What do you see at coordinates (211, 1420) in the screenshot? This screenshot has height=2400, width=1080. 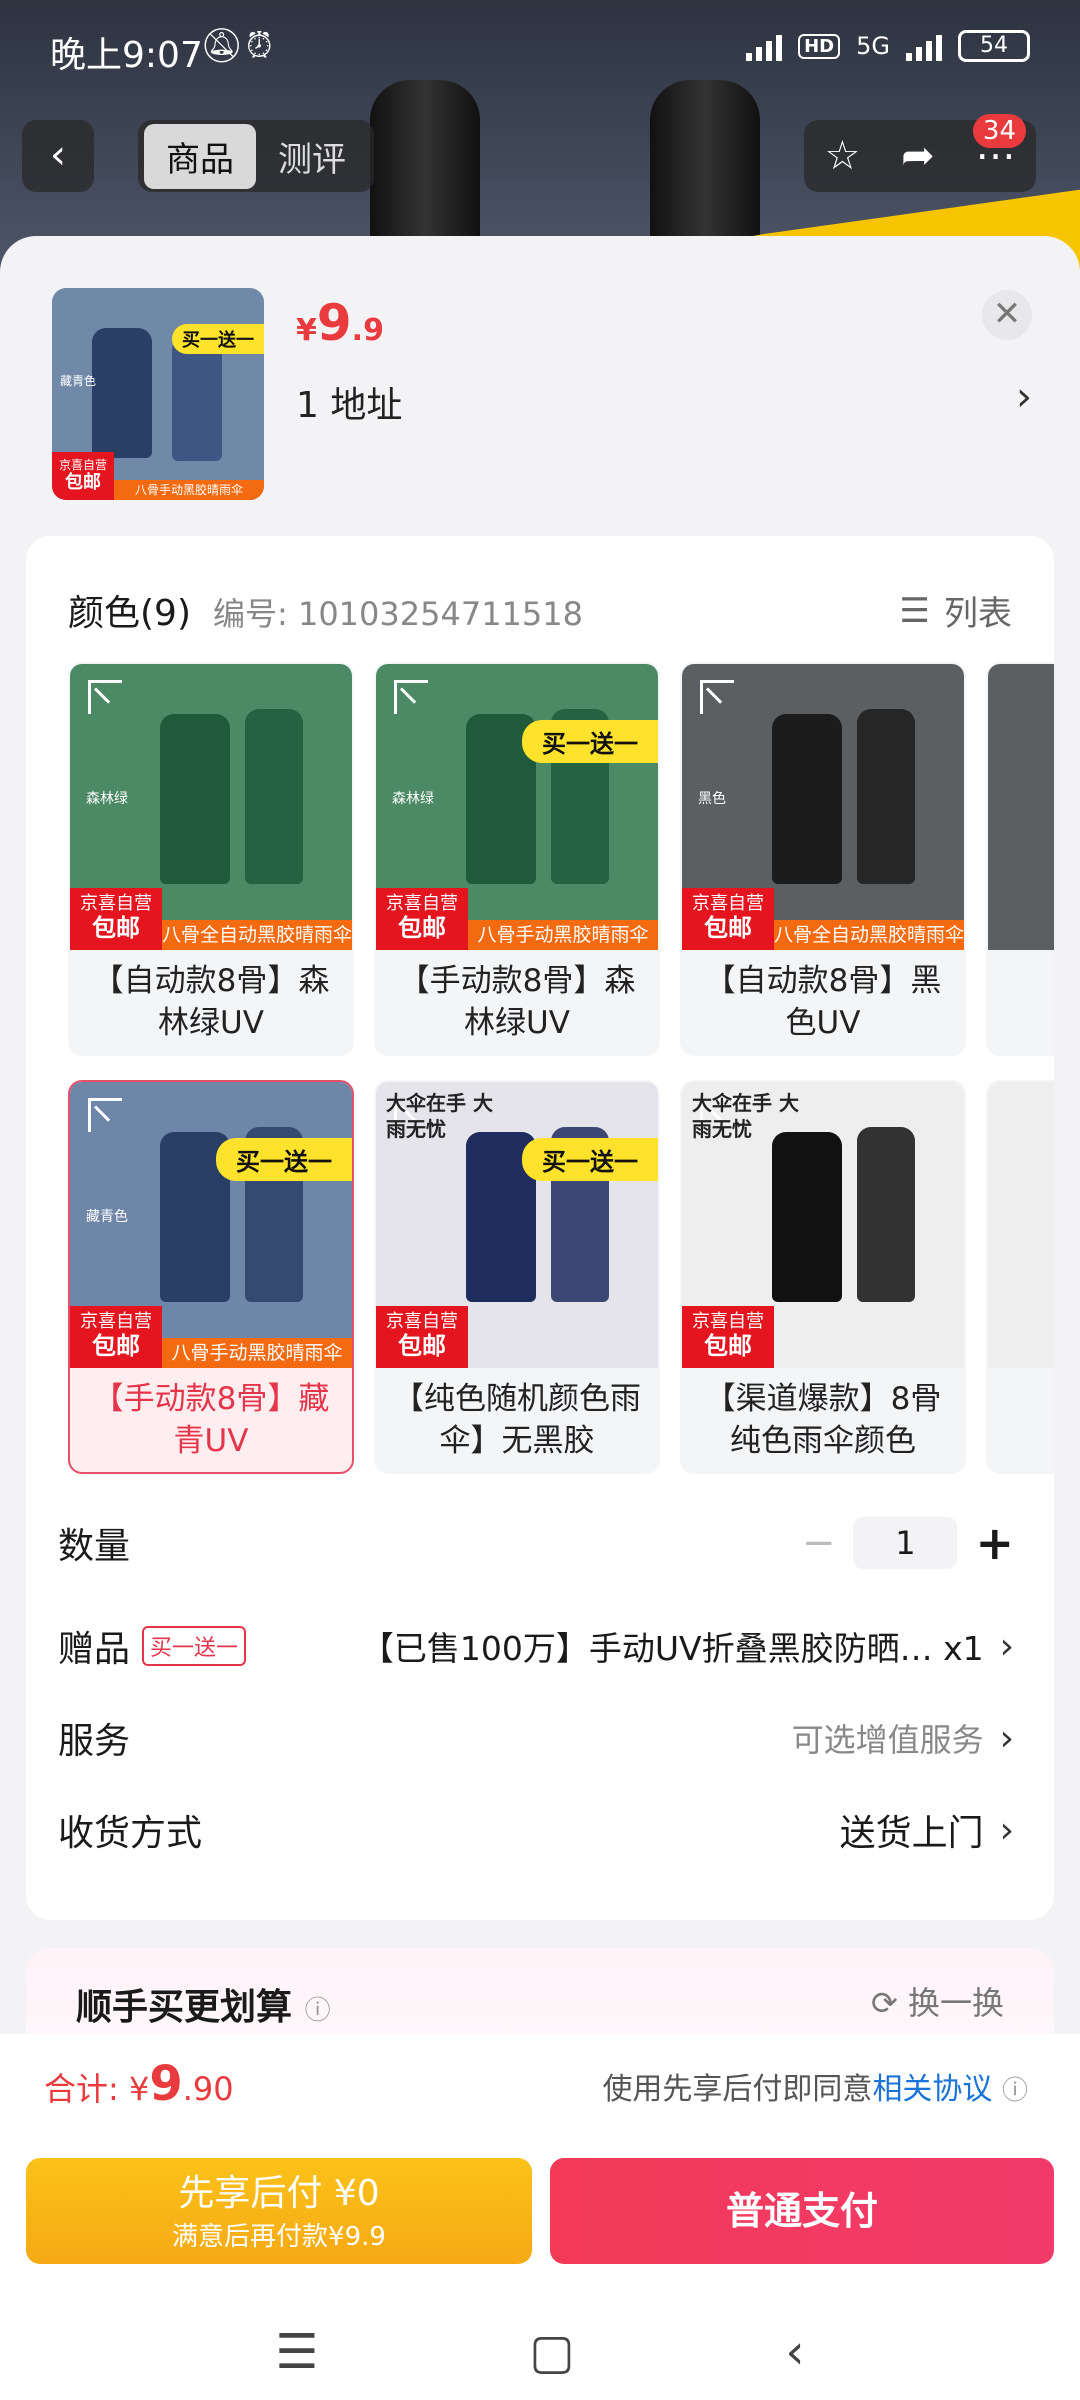 I see `option-label: 【手动款8骨】藏青UV` at bounding box center [211, 1420].